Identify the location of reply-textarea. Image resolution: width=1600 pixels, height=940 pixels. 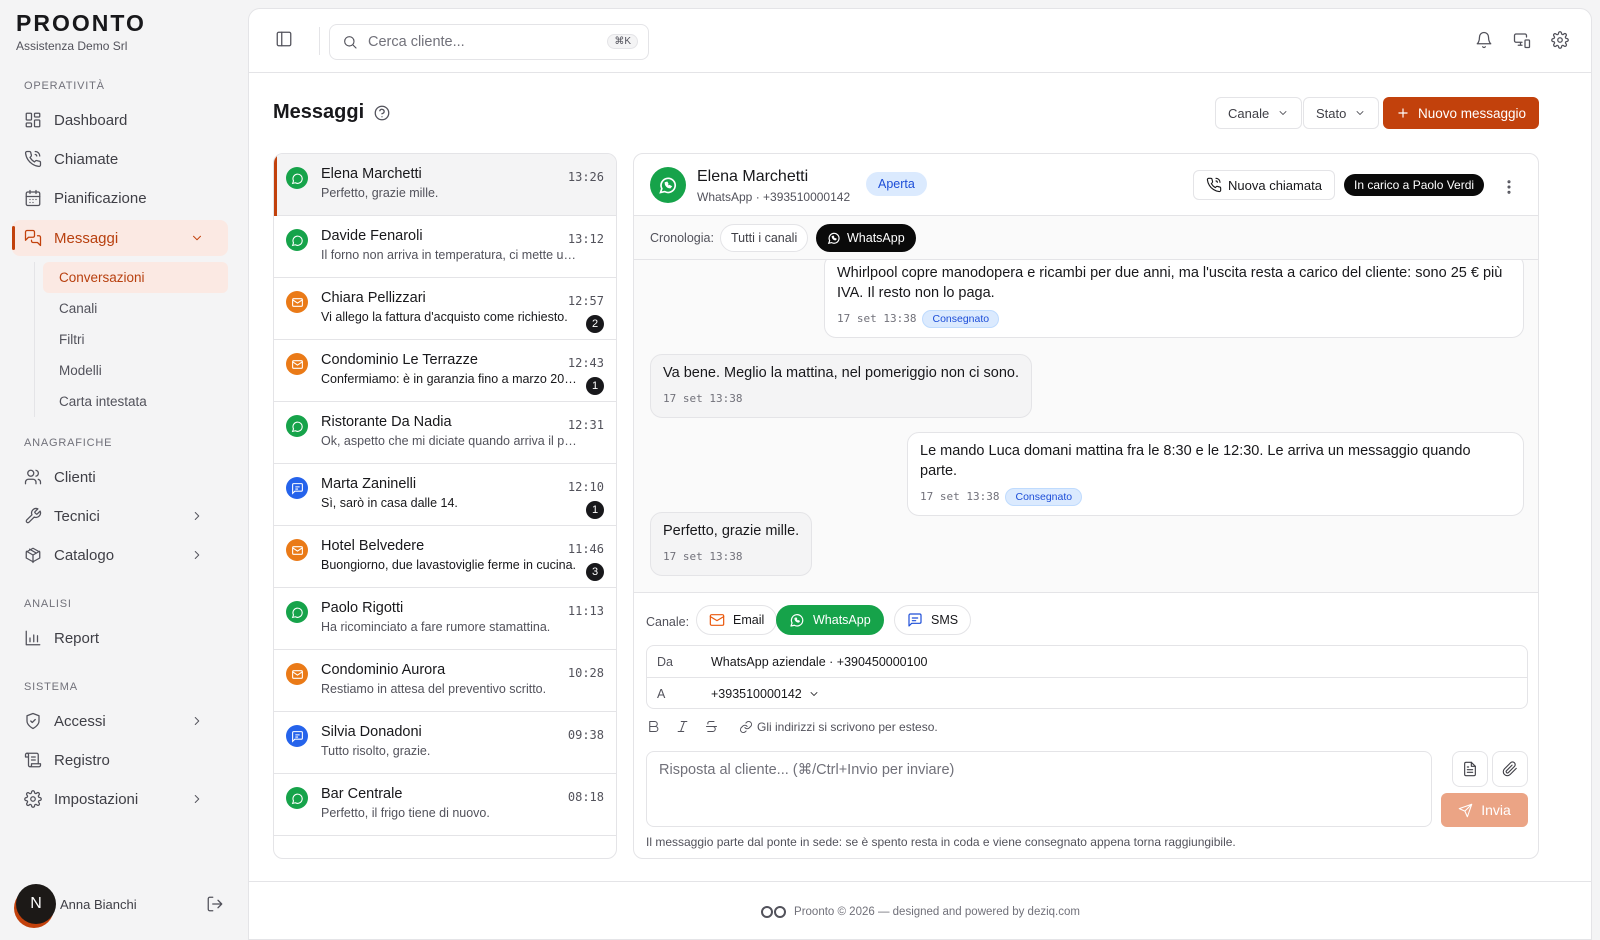
(1039, 789).